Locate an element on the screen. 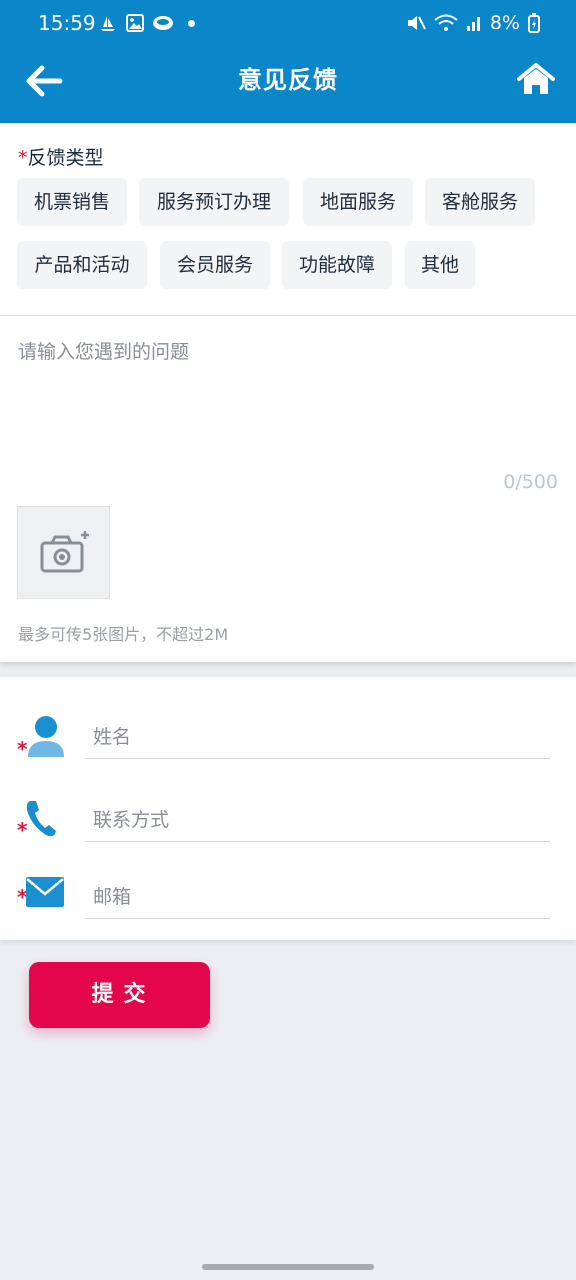 This screenshot has height=1280, width=576. submit-button: 提交 is located at coordinates (119, 995).